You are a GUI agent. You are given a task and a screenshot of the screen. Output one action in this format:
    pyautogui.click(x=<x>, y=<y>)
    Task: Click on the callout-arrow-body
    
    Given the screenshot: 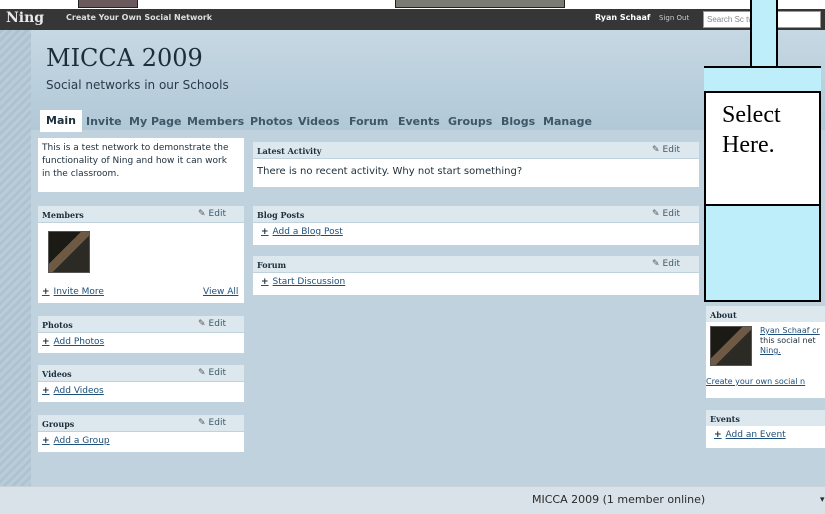 What is the action you would take?
    pyautogui.click(x=762, y=254)
    